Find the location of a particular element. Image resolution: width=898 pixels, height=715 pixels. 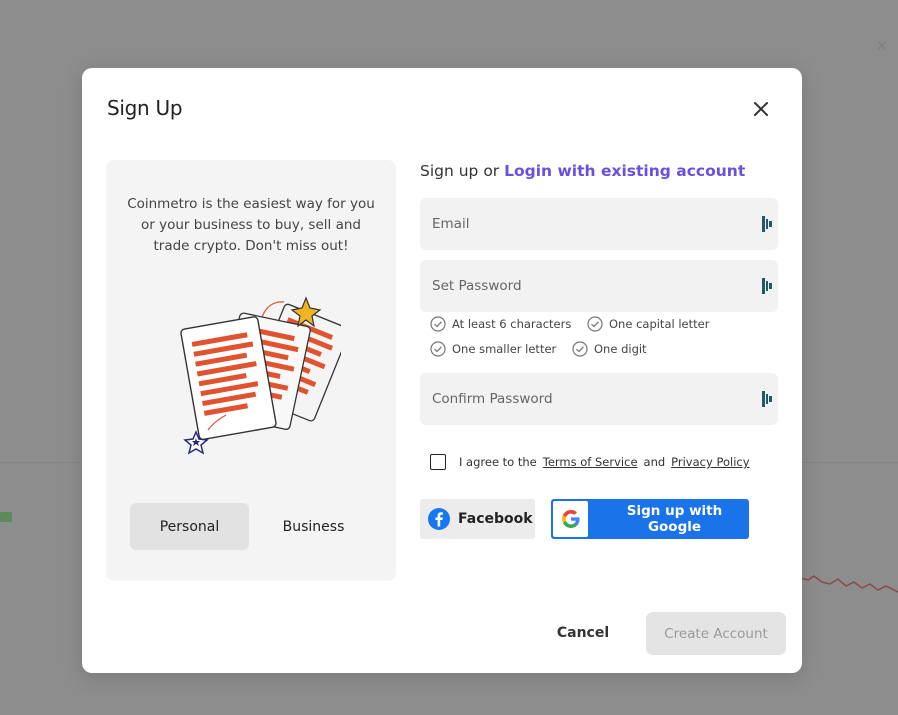

confirm-password-field-container is located at coordinates (599, 399).